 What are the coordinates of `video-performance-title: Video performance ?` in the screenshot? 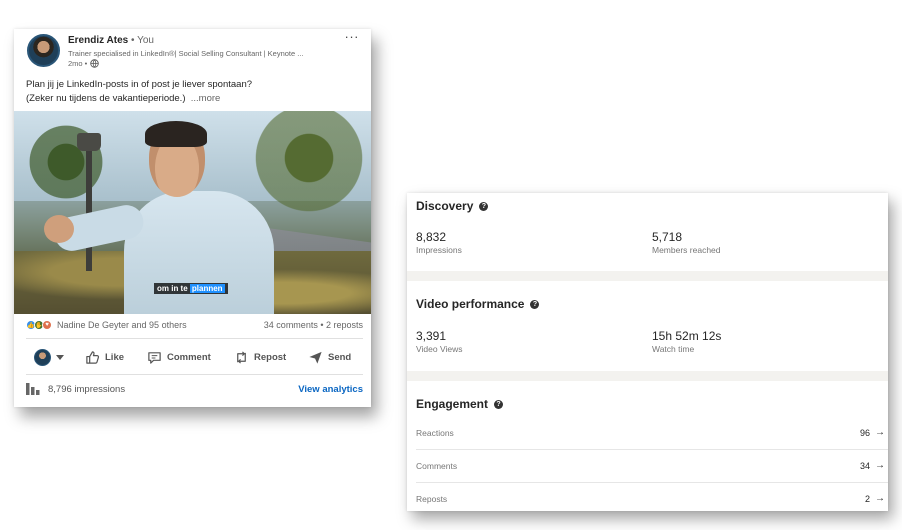 It's located at (478, 304).